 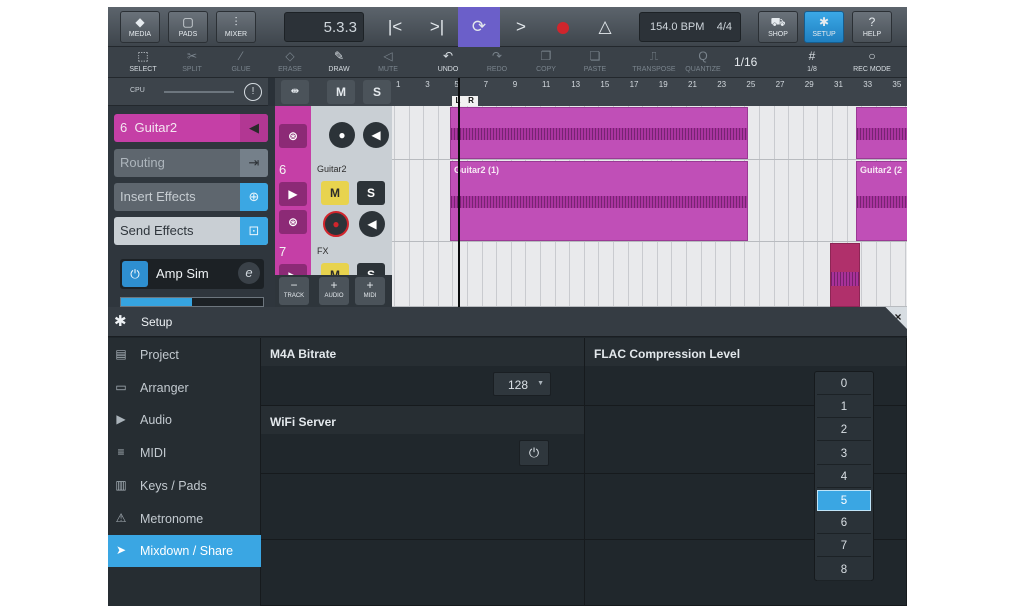 I want to click on select-tool: ⬚ SELECT, so click(x=143, y=62).